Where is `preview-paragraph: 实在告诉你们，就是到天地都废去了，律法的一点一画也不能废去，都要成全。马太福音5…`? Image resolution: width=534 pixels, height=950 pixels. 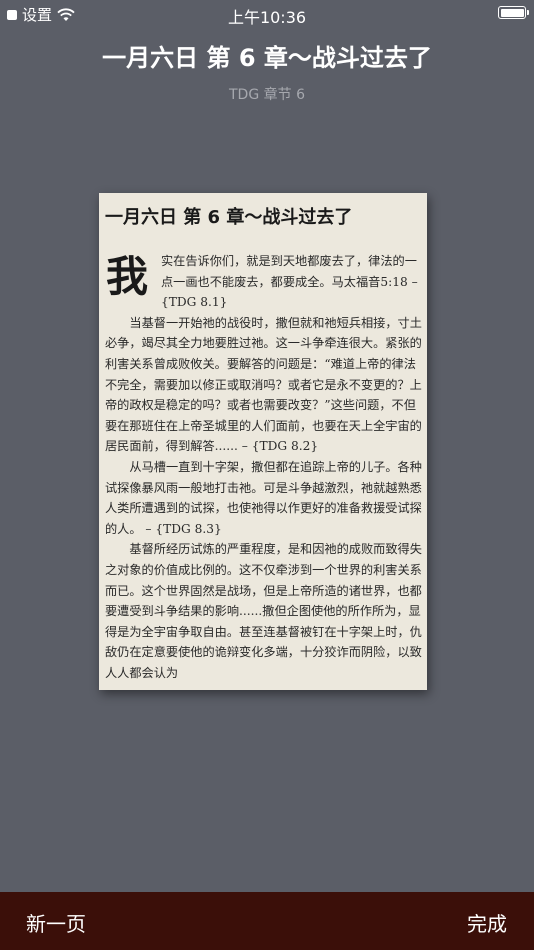
preview-paragraph: 实在告诉你们，就是到天地都废去了，律法的一点一画也不能废去，都要成全。马太福音5… is located at coordinates (289, 282).